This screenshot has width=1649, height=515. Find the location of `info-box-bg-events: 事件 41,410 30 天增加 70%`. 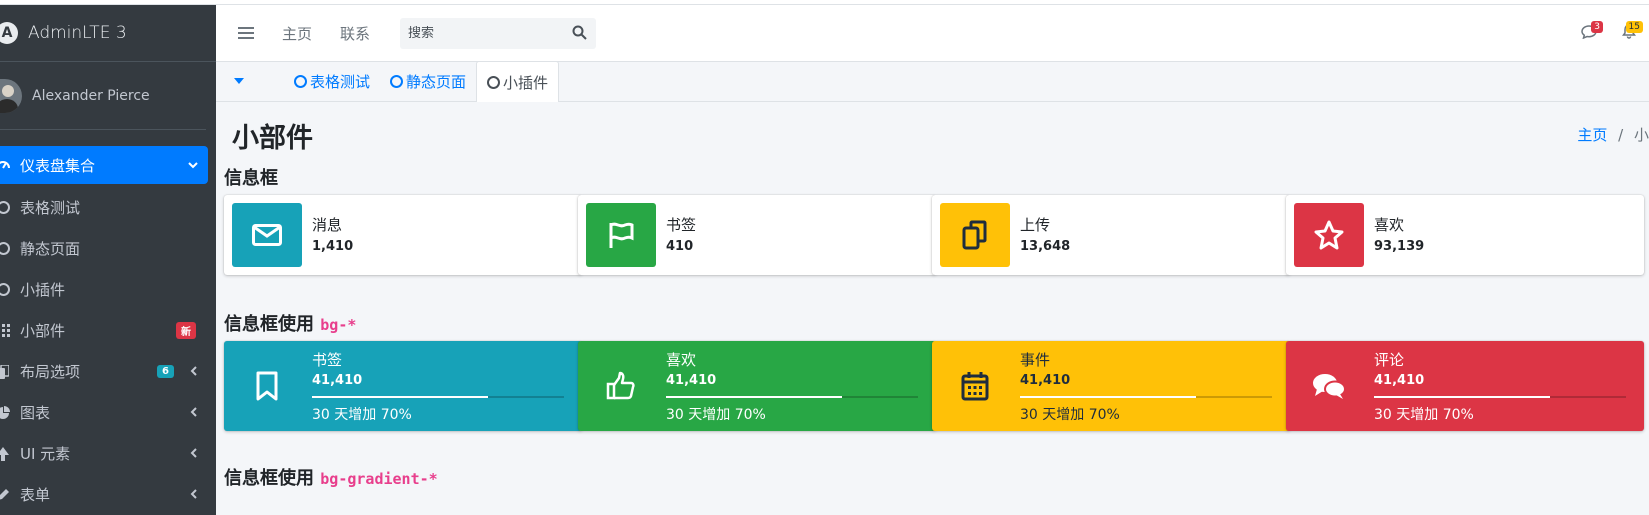

info-box-bg-events: 事件 41,410 30 天增加 70% is located at coordinates (1111, 386).